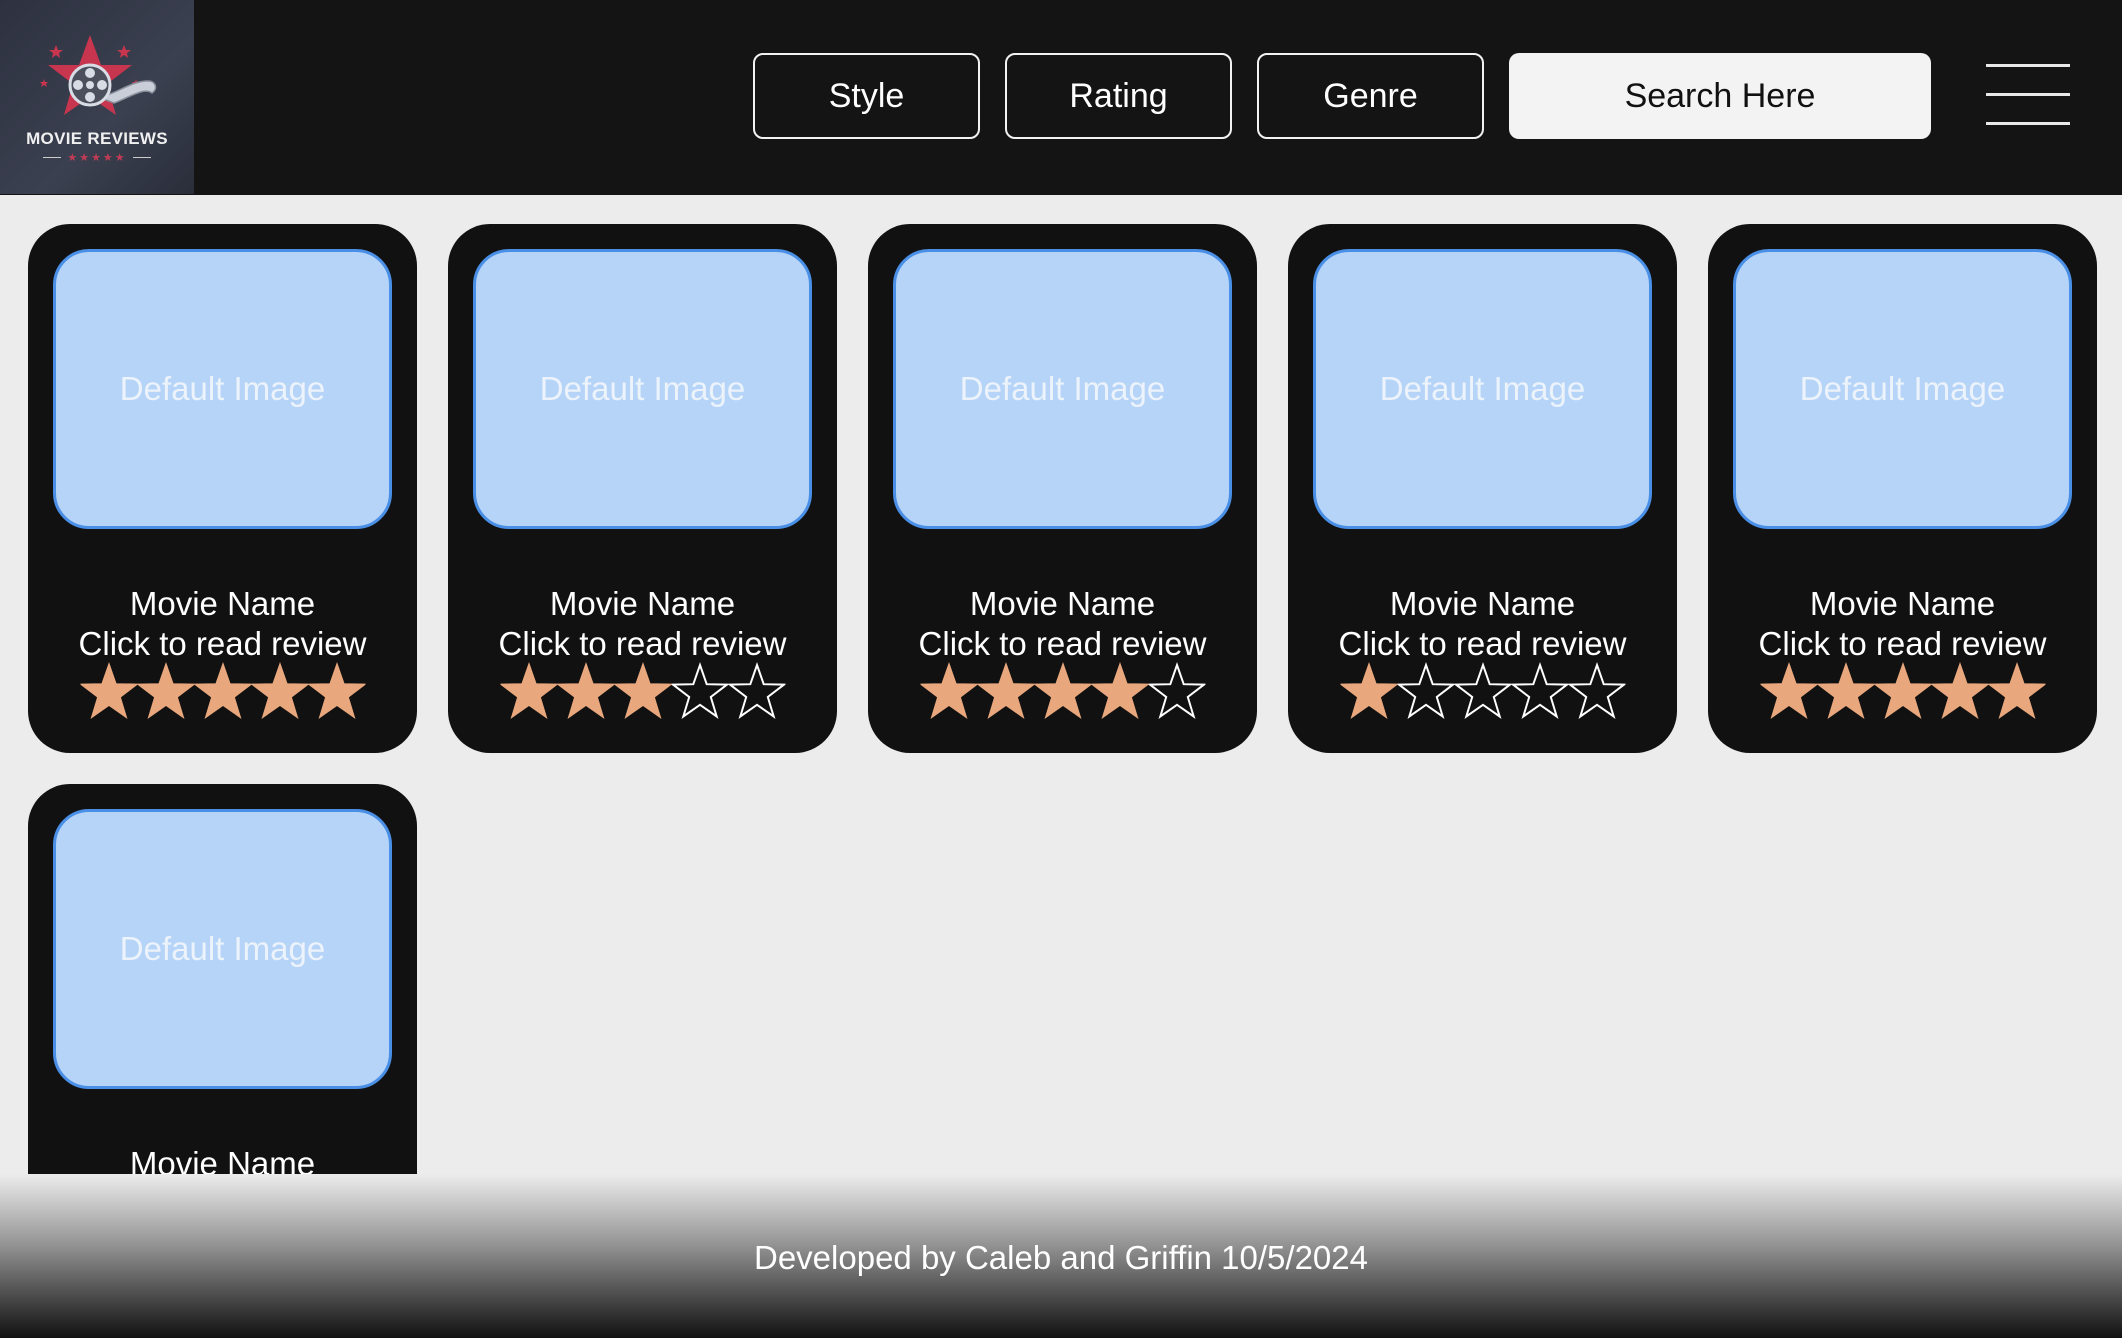 The image size is (2122, 1338). Describe the element at coordinates (1720, 96) in the screenshot. I see `search-button: Search Here` at that location.